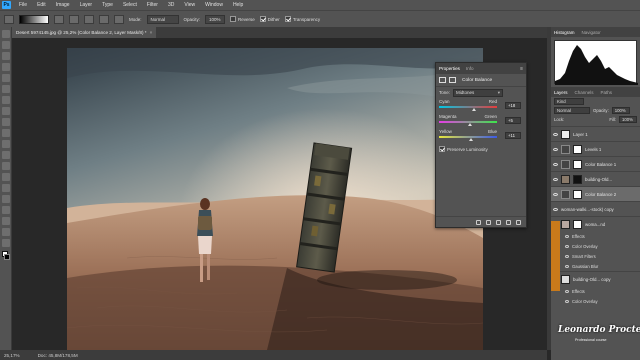  What do you see at coordinates (74, 19) in the screenshot?
I see `radial-gradient-icon` at bounding box center [74, 19].